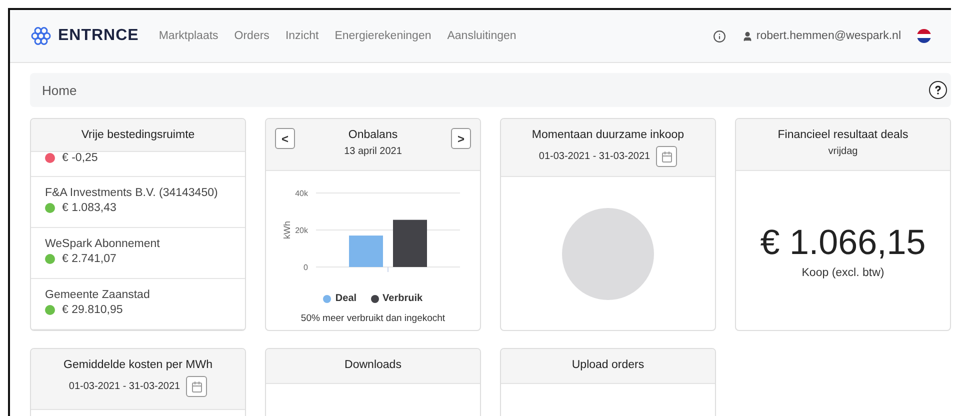 This screenshot has height=416, width=953. I want to click on result-caption: Koop (excl. btw), so click(843, 272).